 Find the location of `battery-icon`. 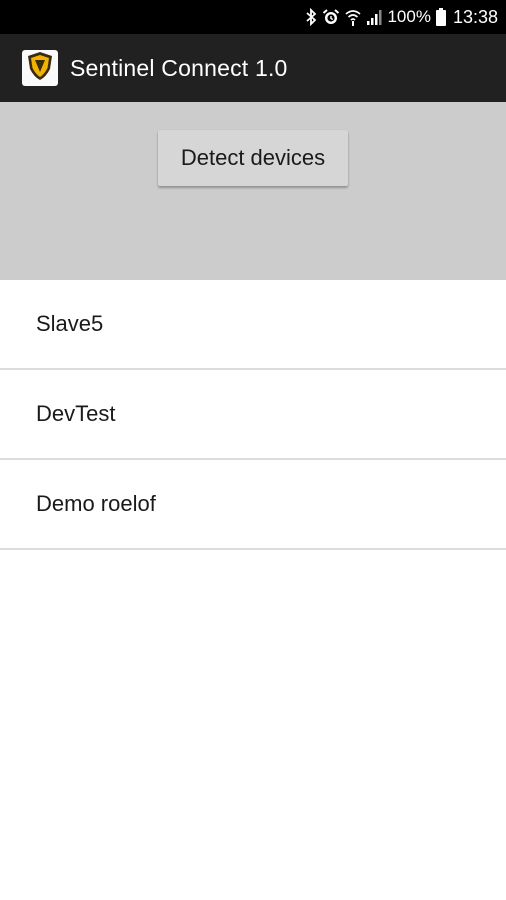

battery-icon is located at coordinates (440, 17).